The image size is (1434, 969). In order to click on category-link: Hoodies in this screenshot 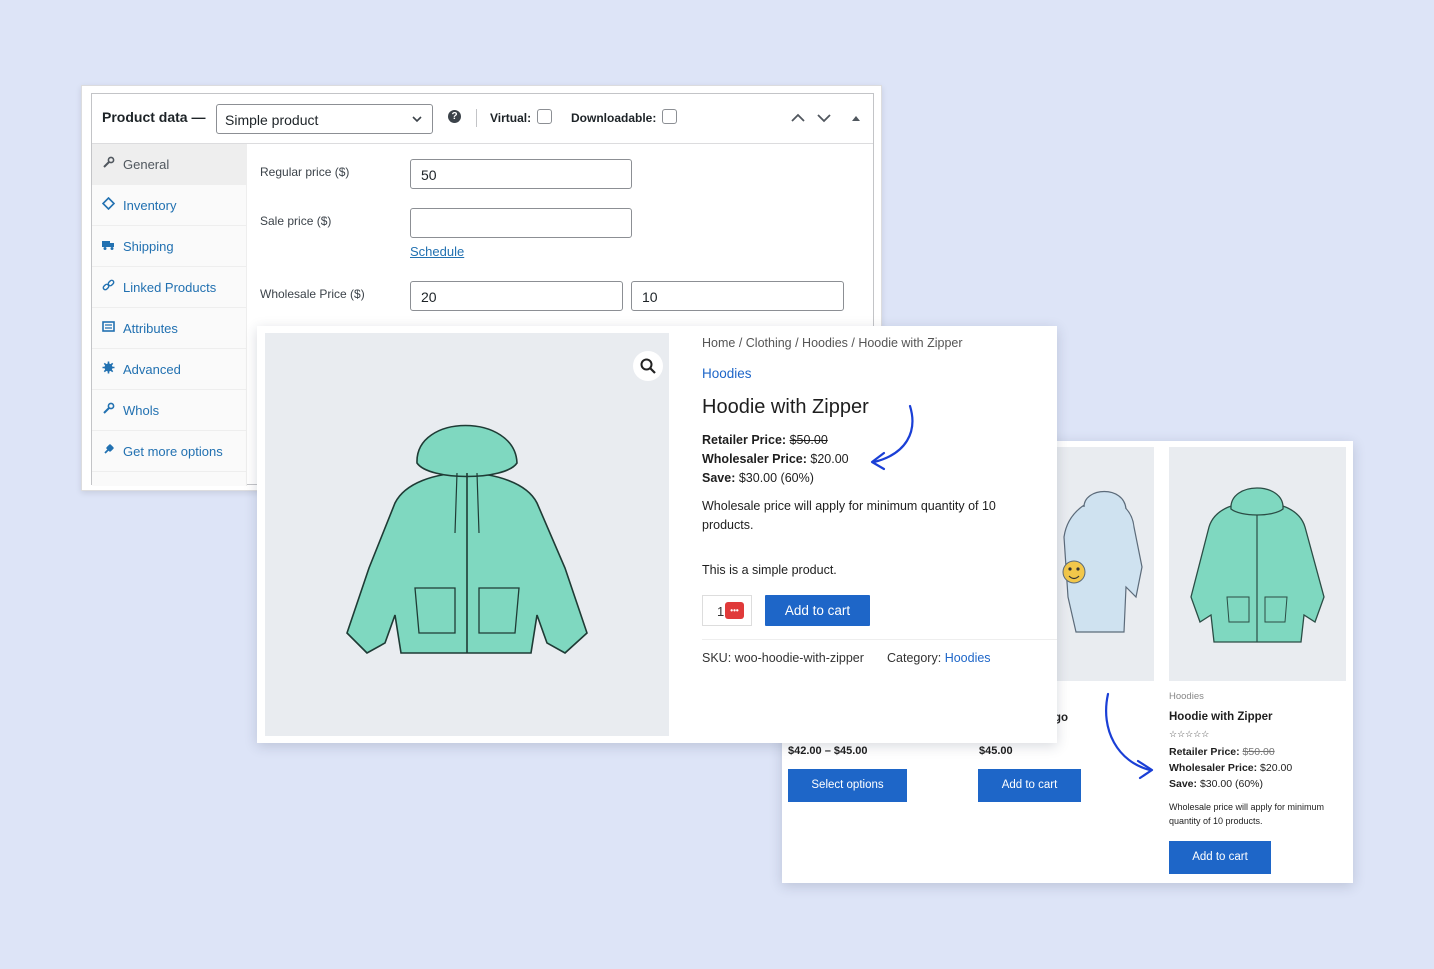, I will do `click(727, 373)`.